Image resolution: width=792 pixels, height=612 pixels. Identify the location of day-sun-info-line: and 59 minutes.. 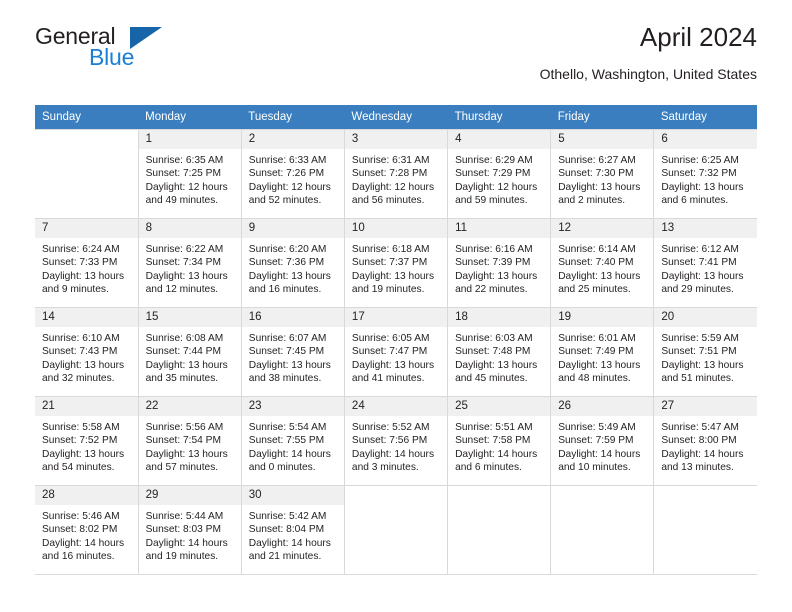
(491, 200).